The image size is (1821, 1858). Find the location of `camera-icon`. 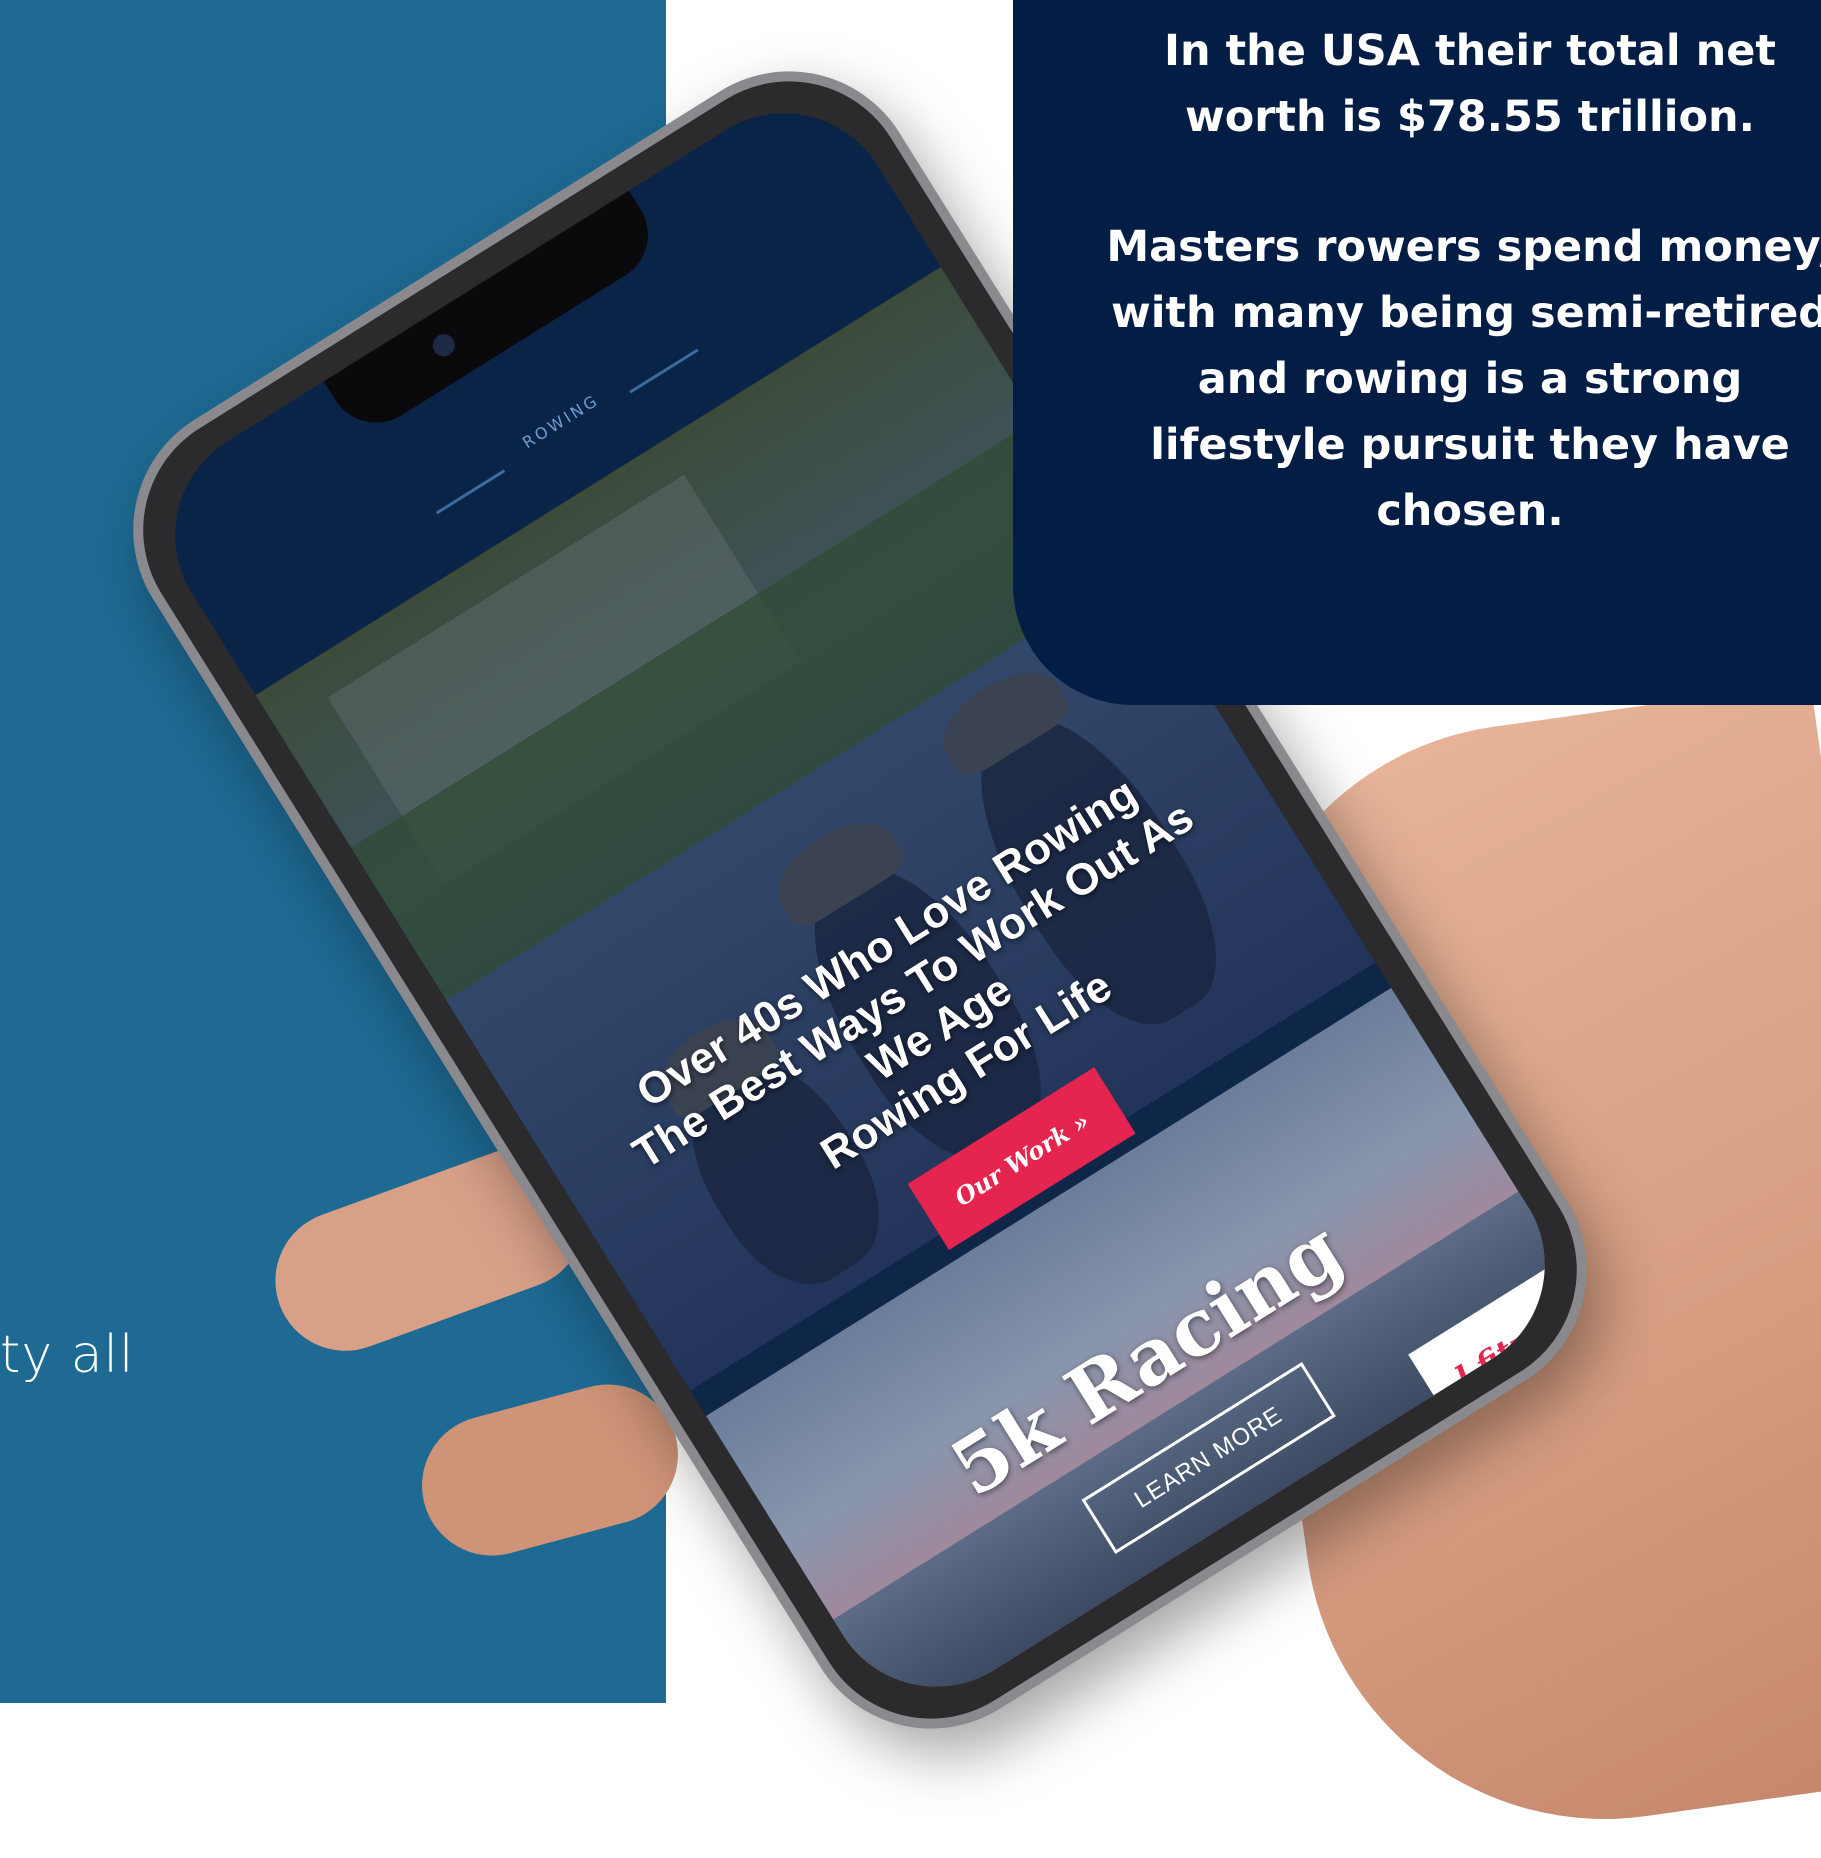

camera-icon is located at coordinates (443, 345).